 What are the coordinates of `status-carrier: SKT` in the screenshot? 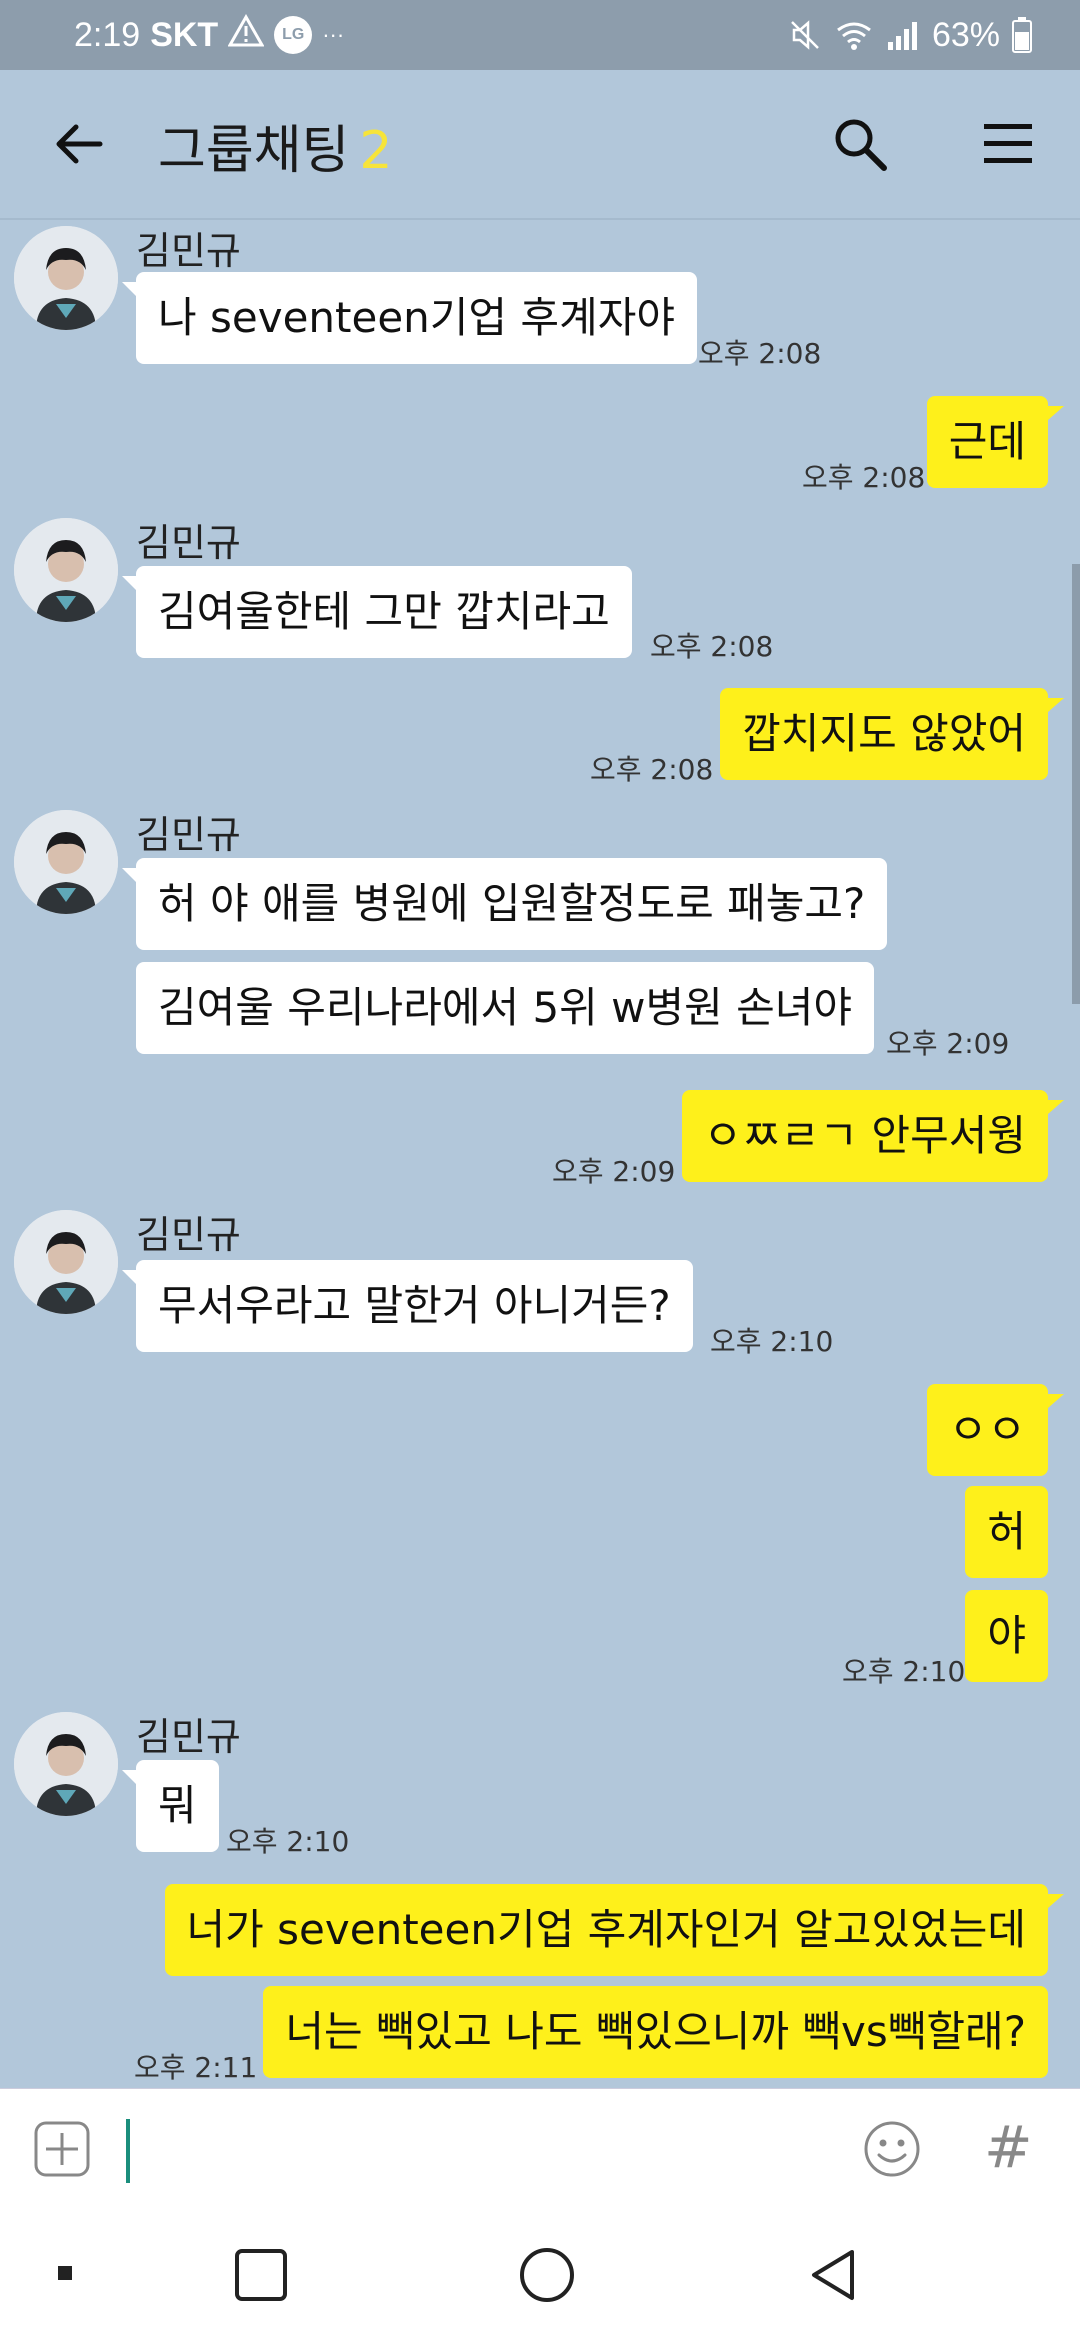 It's located at (184, 34).